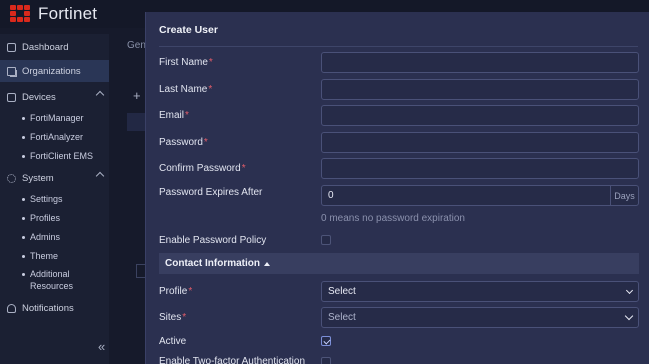  I want to click on sidebar-item-organizations: Organizations, so click(54, 71).